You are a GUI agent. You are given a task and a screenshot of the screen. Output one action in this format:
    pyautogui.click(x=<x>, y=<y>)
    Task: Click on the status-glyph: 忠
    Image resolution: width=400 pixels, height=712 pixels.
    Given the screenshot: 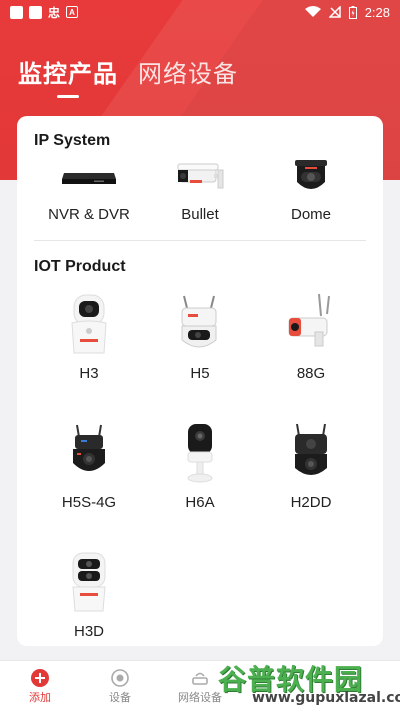 What is the action you would take?
    pyautogui.click(x=54, y=12)
    